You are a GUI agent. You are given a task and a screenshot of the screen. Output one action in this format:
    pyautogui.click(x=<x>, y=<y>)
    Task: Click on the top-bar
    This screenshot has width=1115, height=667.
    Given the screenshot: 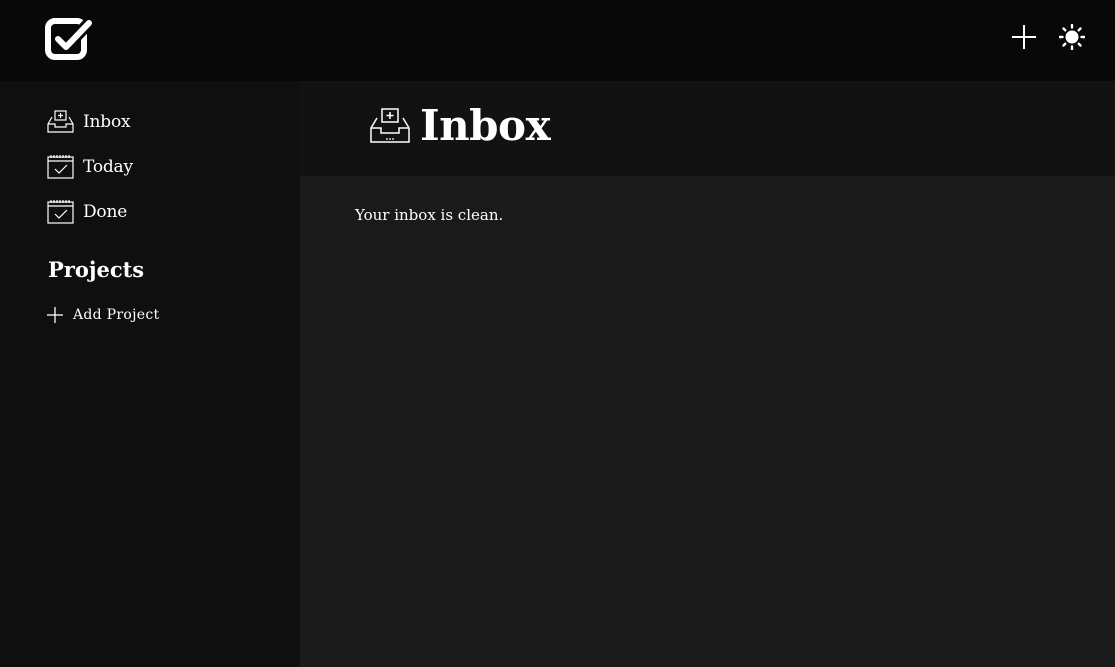 What is the action you would take?
    pyautogui.click(x=557, y=40)
    